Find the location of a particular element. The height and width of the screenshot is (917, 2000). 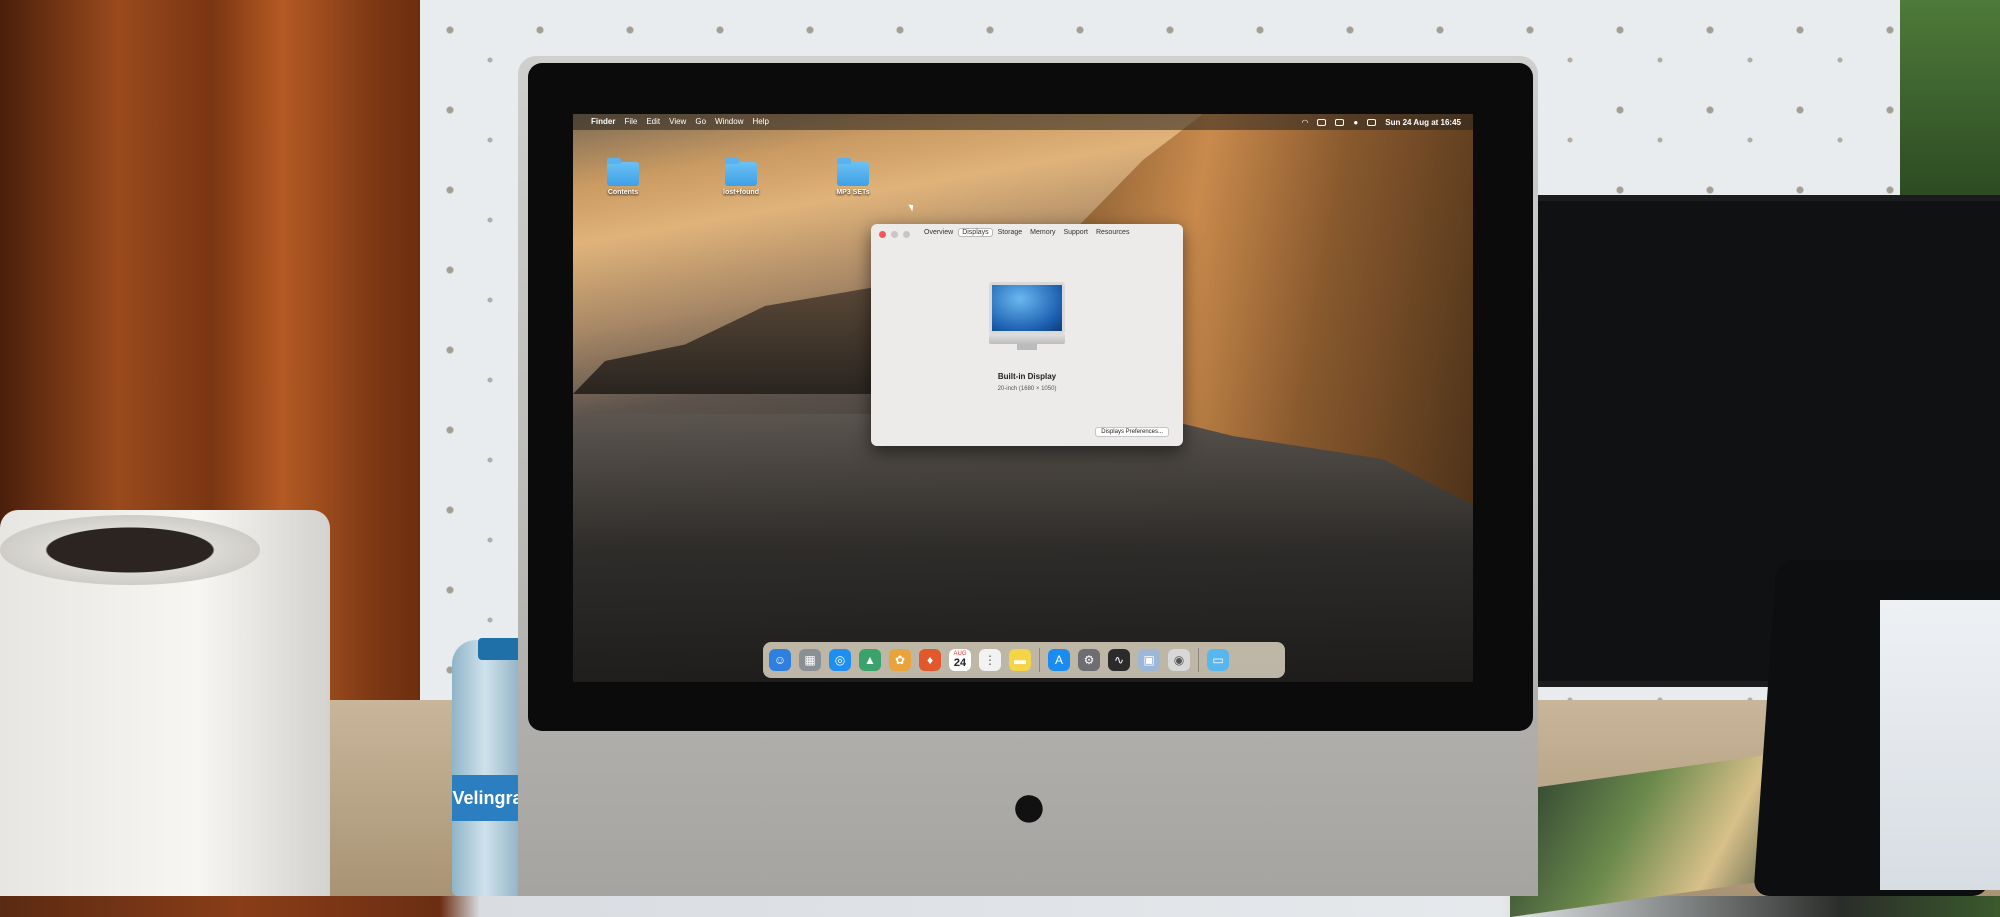

desktop-icon-contents: Contents is located at coordinates (623, 177).